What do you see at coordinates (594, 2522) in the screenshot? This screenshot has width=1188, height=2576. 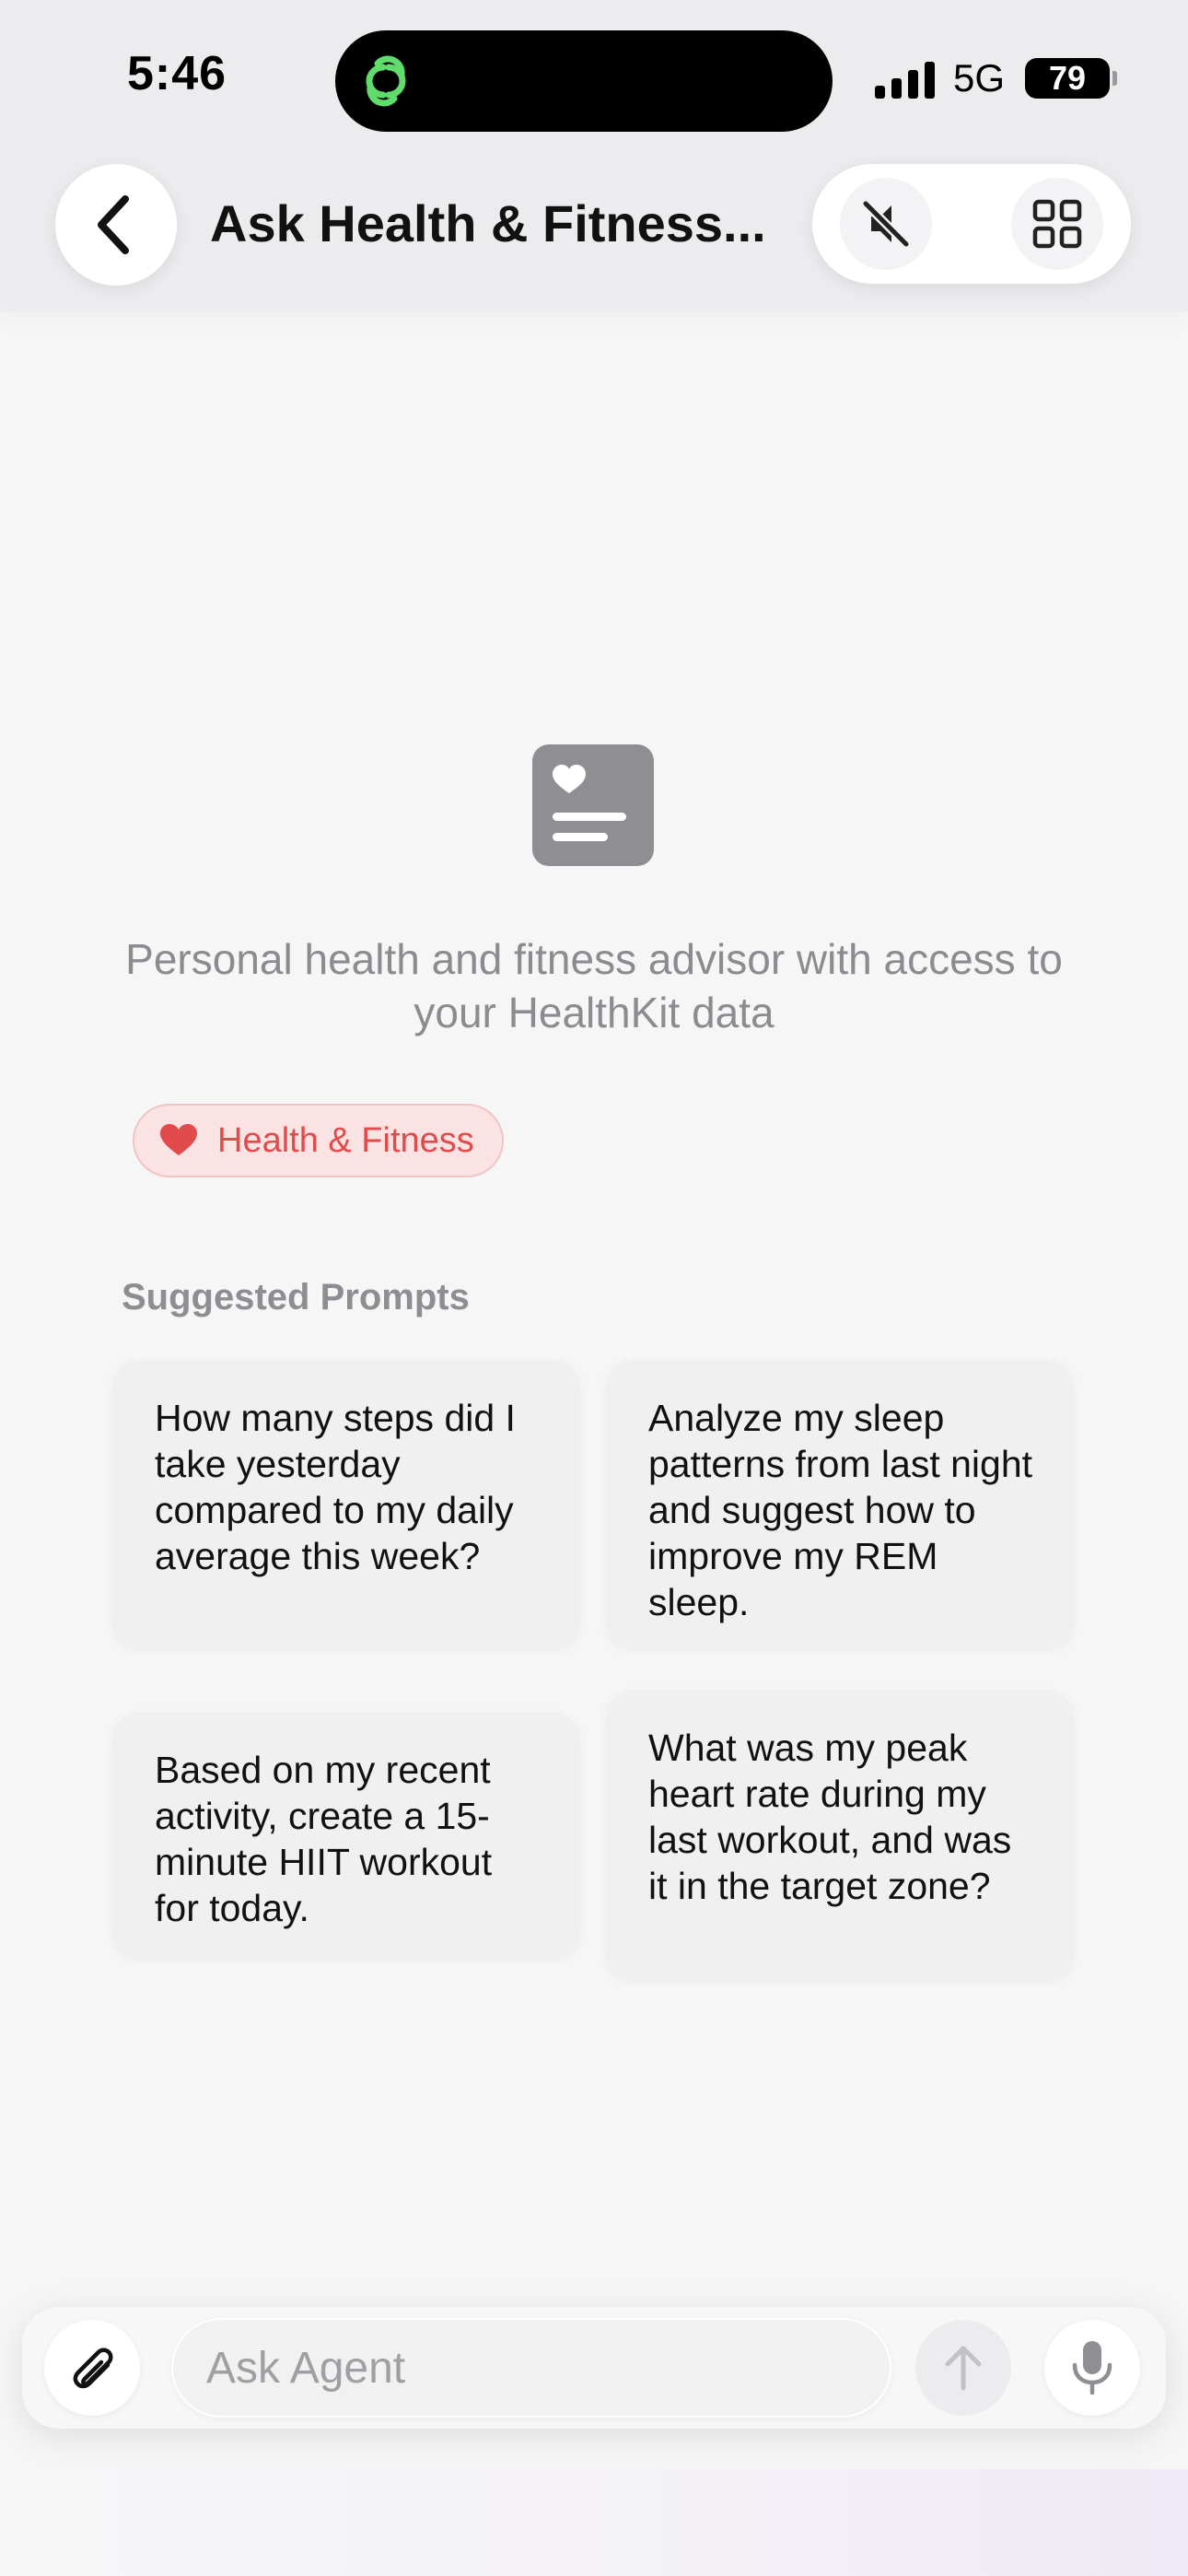 I see `bottom-background` at bounding box center [594, 2522].